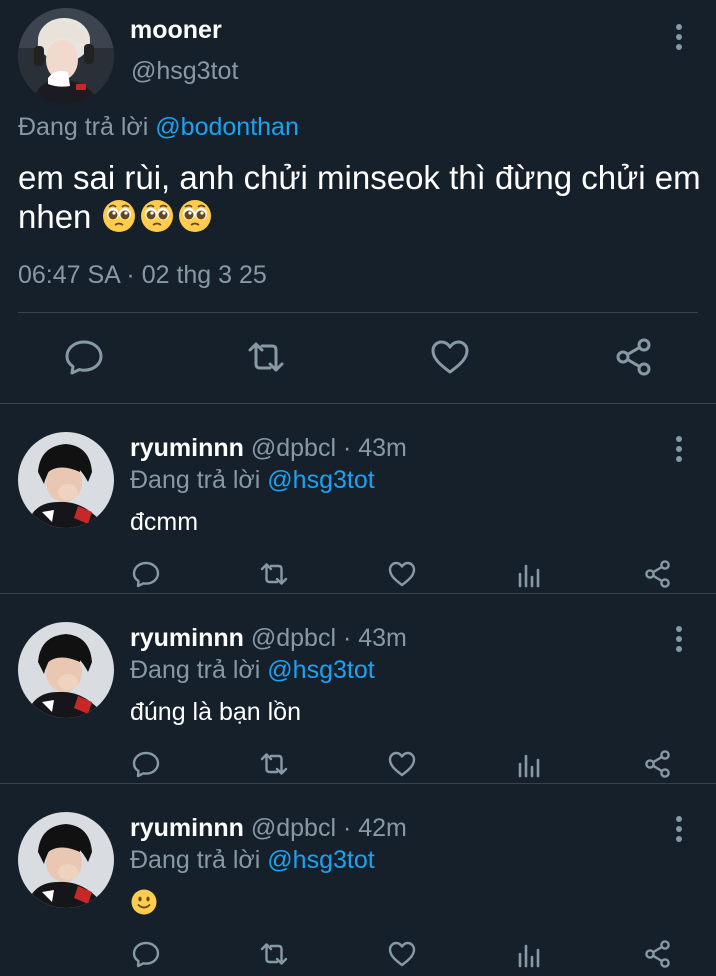  I want to click on handle: @hsg3tot, so click(184, 71).